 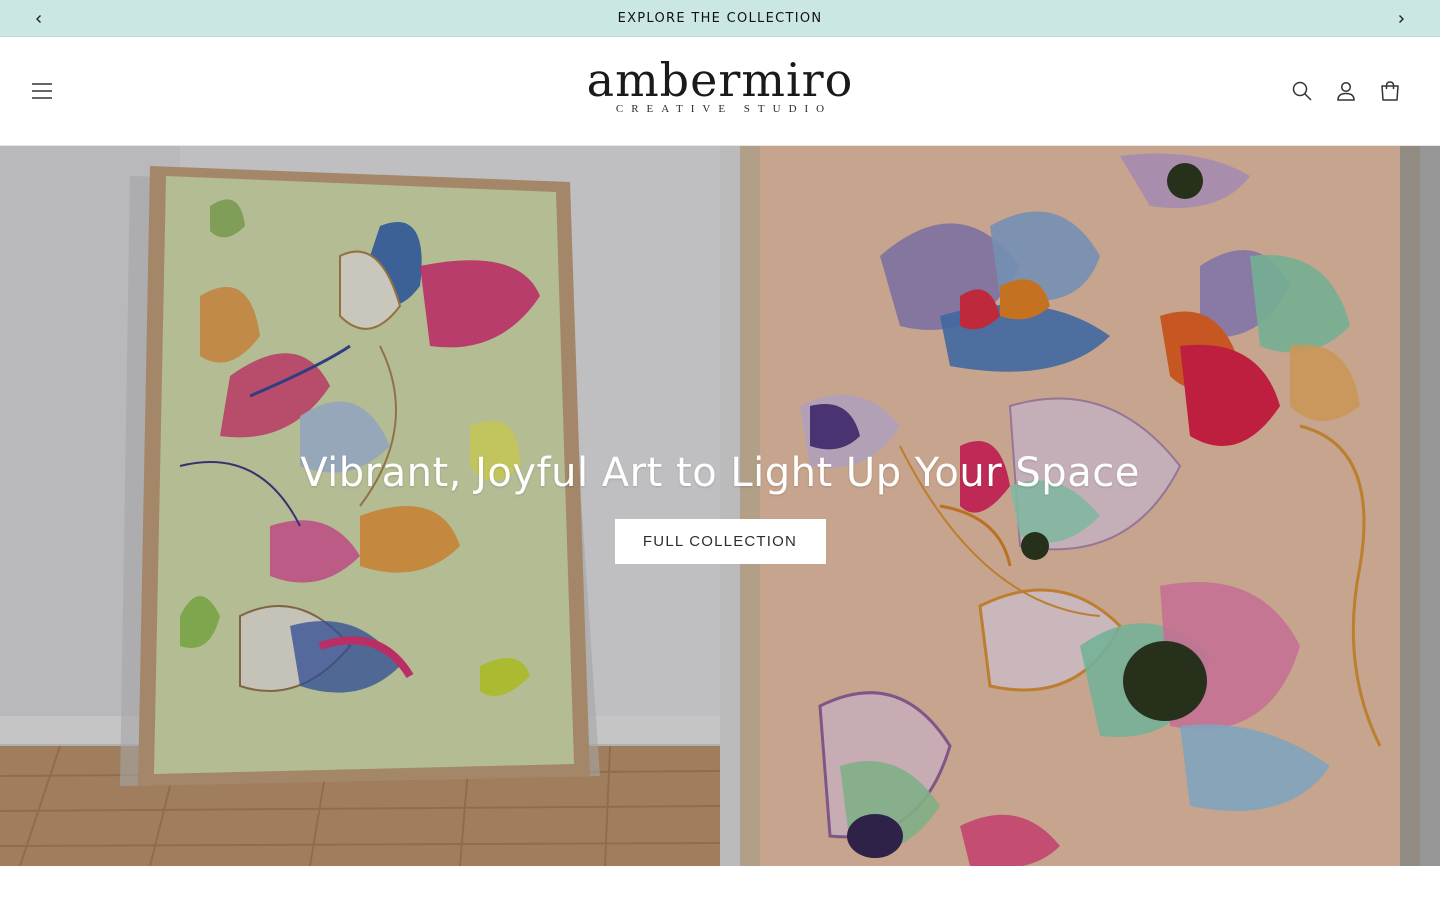 I want to click on account-icon, so click(x=1346, y=91).